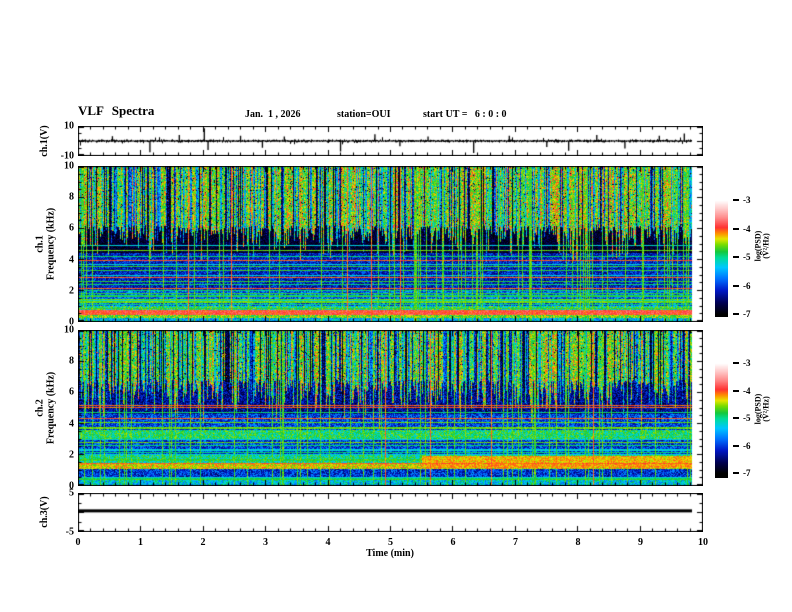 This screenshot has width=792, height=612. Describe the element at coordinates (762, 246) in the screenshot. I see `colorbar1-axis-label: log(PSD)(V²/Hz)` at that location.